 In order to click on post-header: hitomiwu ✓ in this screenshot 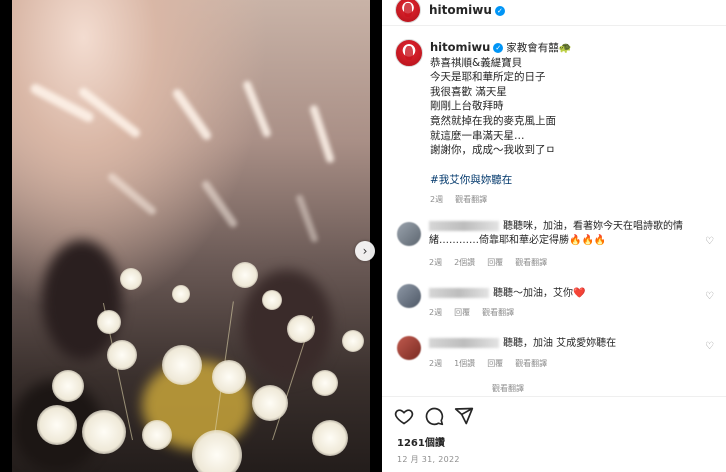, I will do `click(554, 13)`.